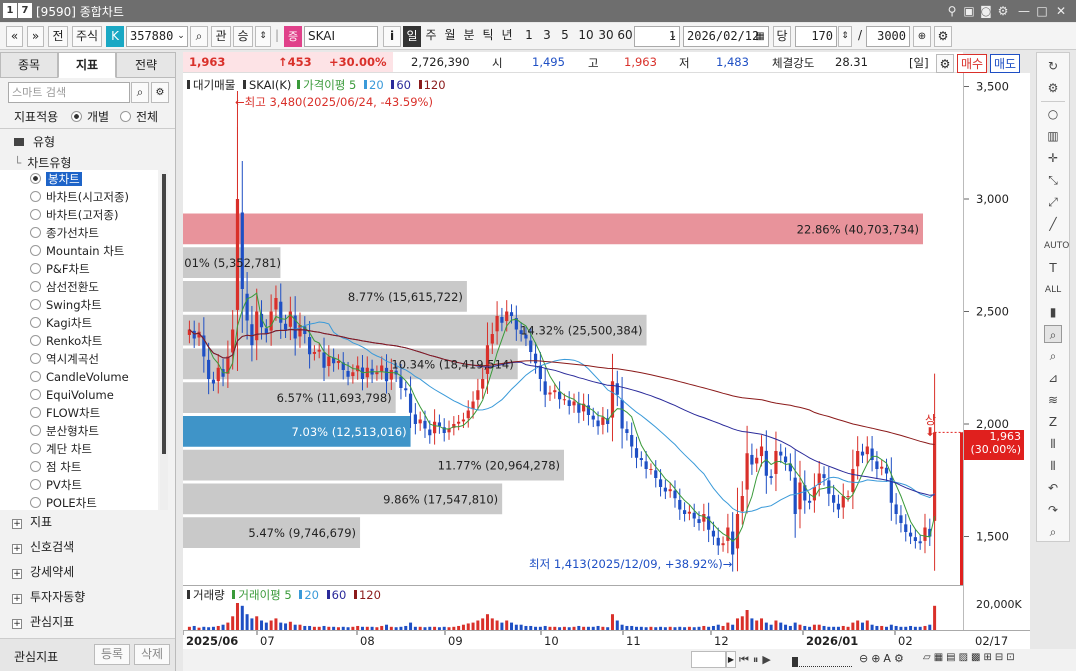 The image size is (1076, 671). What do you see at coordinates (816, 36) in the screenshot?
I see `bars-shown-input: 170` at bounding box center [816, 36].